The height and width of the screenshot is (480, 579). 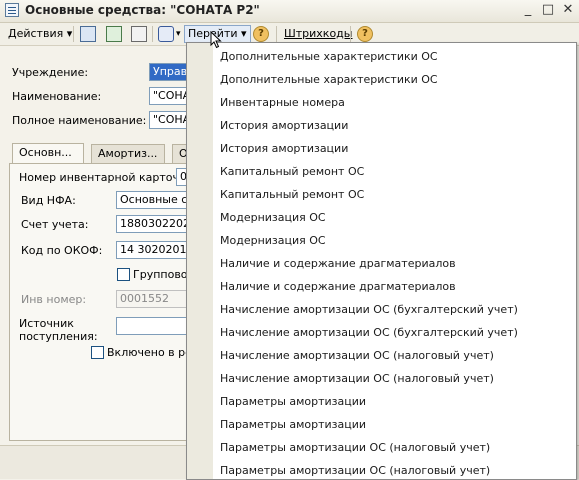 I want to click on window-icon, so click(x=12, y=10).